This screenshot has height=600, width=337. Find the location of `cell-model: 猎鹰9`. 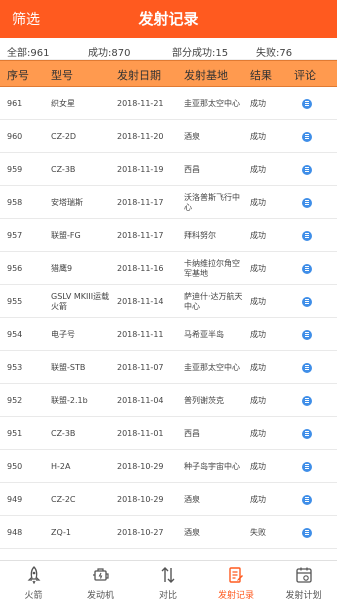

cell-model: 猎鹰9 is located at coordinates (62, 268).